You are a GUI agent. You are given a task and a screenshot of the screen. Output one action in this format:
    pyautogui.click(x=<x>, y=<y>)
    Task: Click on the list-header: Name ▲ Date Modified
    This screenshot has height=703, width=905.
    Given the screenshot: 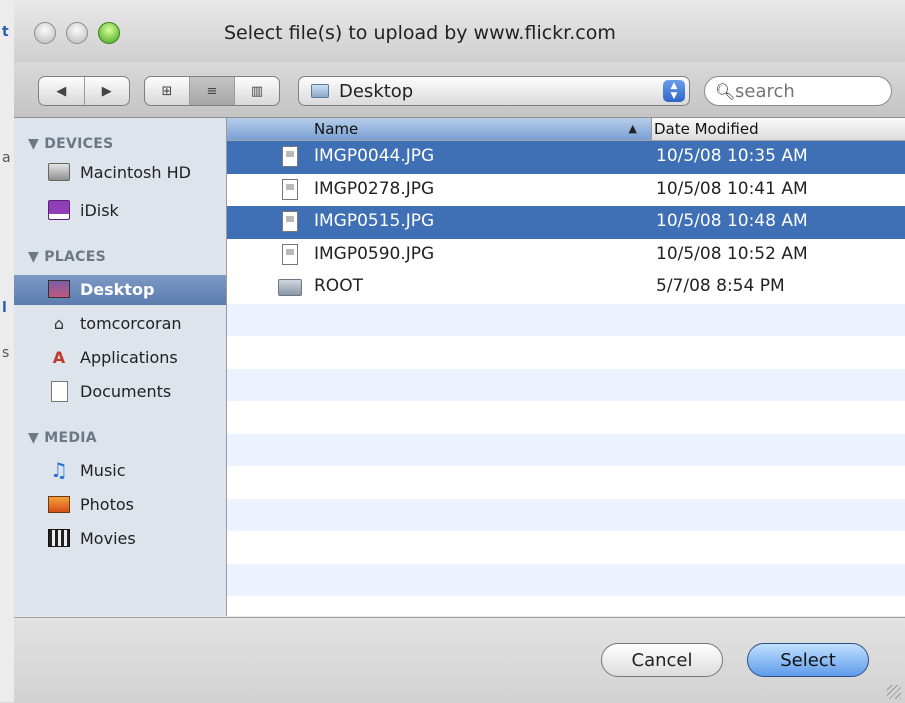 What is the action you would take?
    pyautogui.click(x=566, y=129)
    